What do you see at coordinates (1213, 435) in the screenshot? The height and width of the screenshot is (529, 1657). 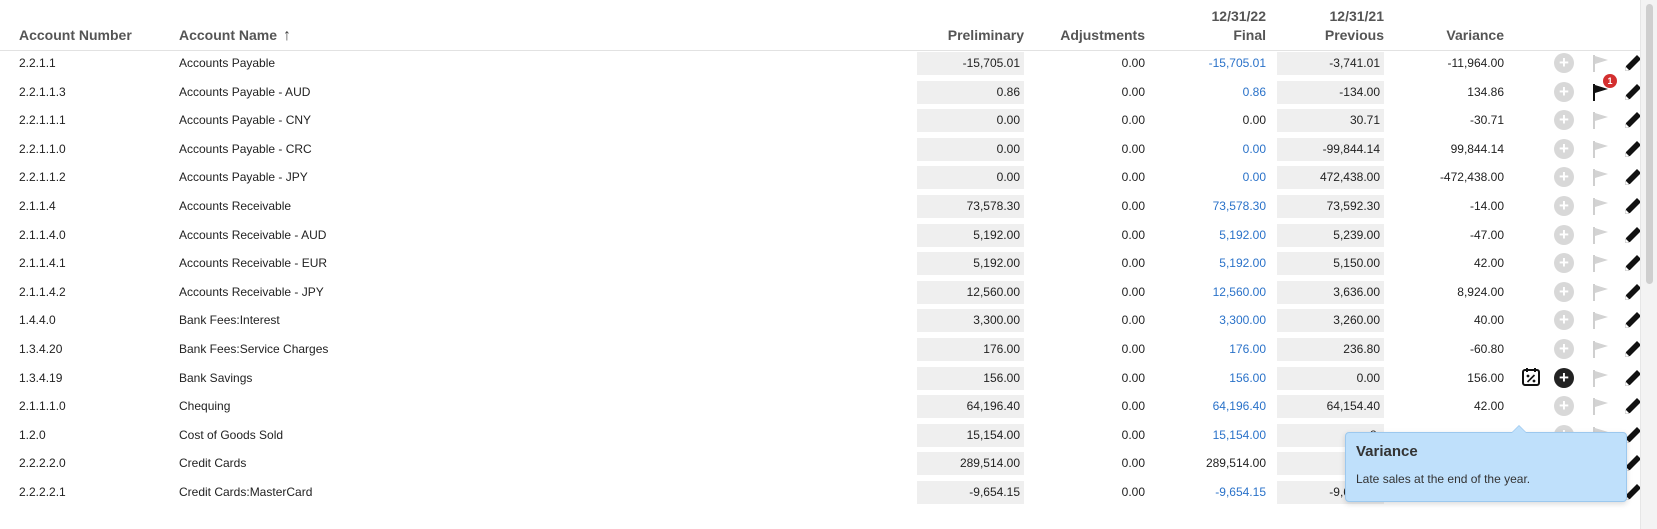 I see `final-value-link: 15,154.00` at bounding box center [1213, 435].